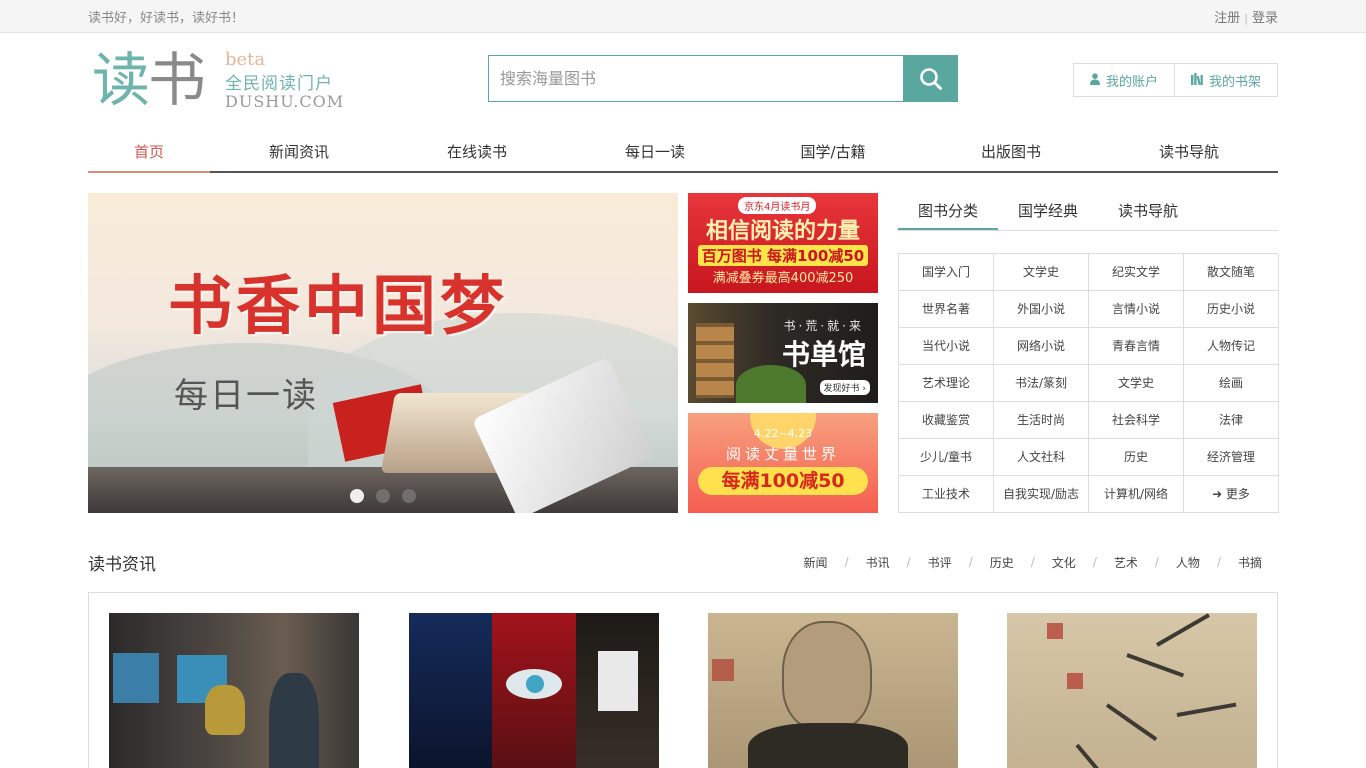 Image resolution: width=1366 pixels, height=768 pixels. Describe the element at coordinates (1011, 152) in the screenshot. I see `nav-tab-publishing: 出版图书` at that location.